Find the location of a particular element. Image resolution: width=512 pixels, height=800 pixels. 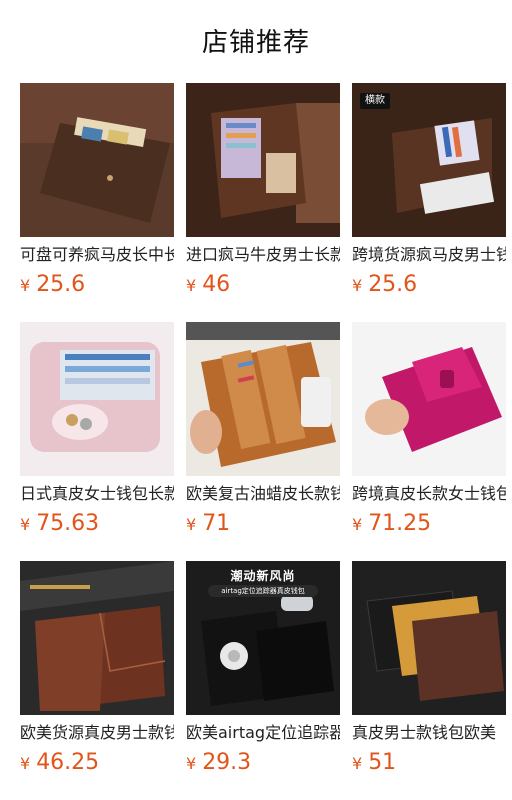

product-card: 欧美复古油蜡皮长款钱包 ¥71 is located at coordinates (263, 436).